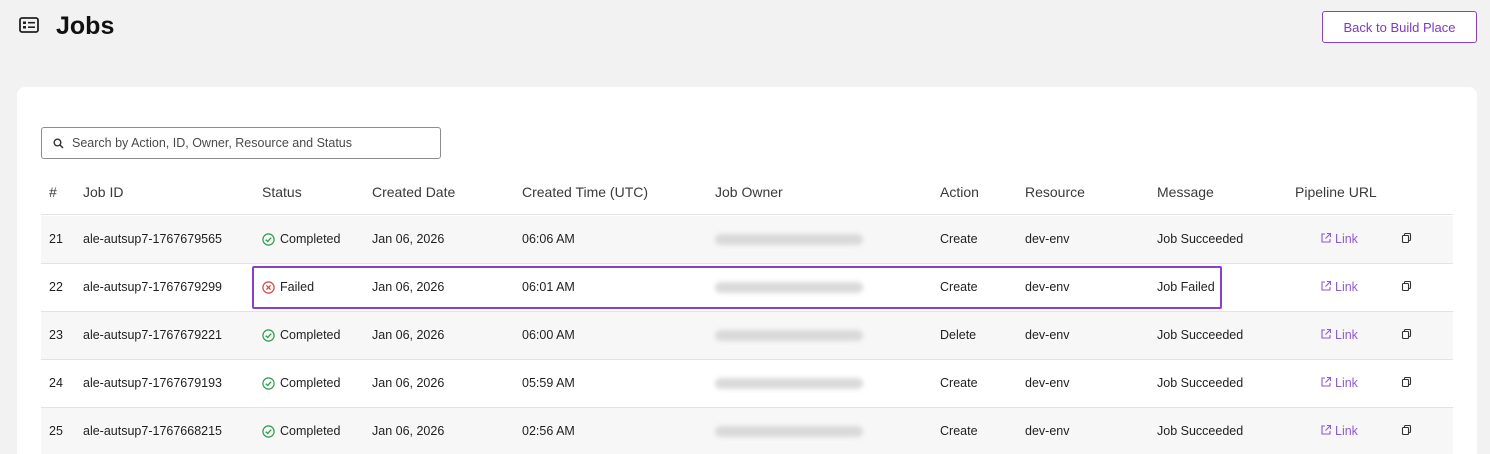  Describe the element at coordinates (548, 335) in the screenshot. I see `created-time: 06:00 AM` at that location.